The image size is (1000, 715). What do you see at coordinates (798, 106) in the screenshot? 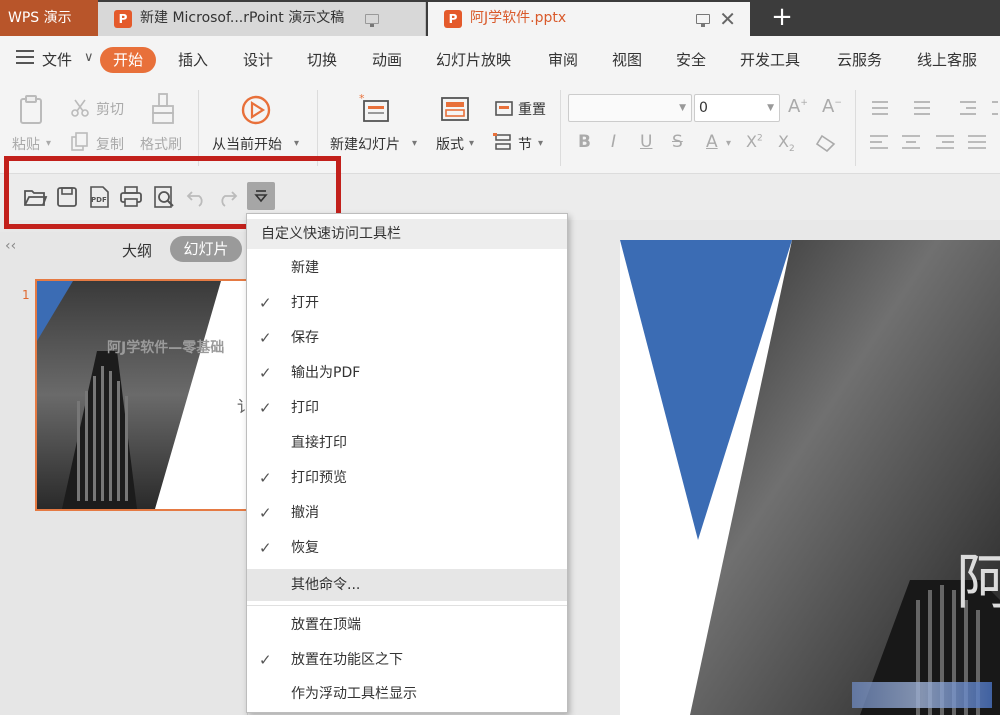
I see `grow-font-icon: A+` at bounding box center [798, 106].